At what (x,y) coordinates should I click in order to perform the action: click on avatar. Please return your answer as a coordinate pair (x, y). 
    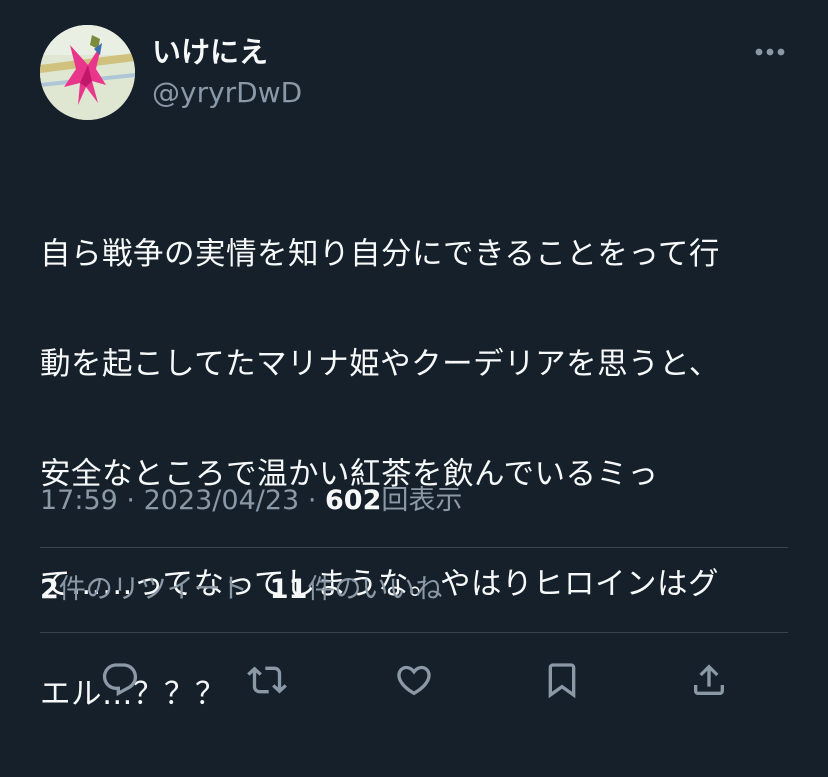
    Looking at the image, I should click on (87, 72).